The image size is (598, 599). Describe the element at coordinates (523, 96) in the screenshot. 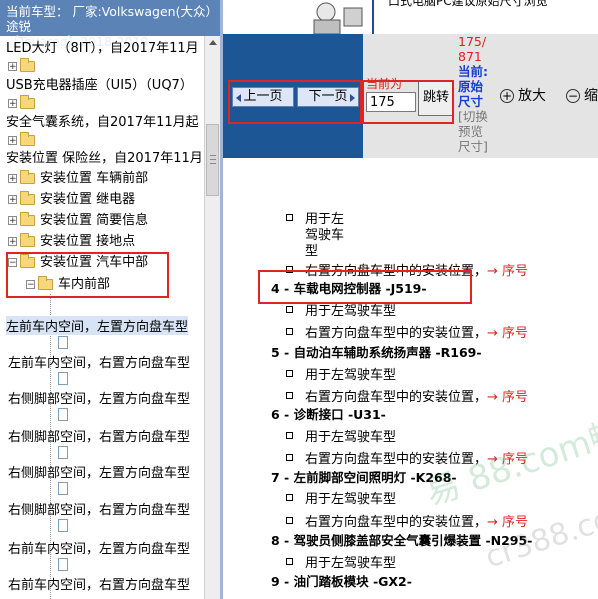

I see `zoom-in-button: + 放大` at that location.